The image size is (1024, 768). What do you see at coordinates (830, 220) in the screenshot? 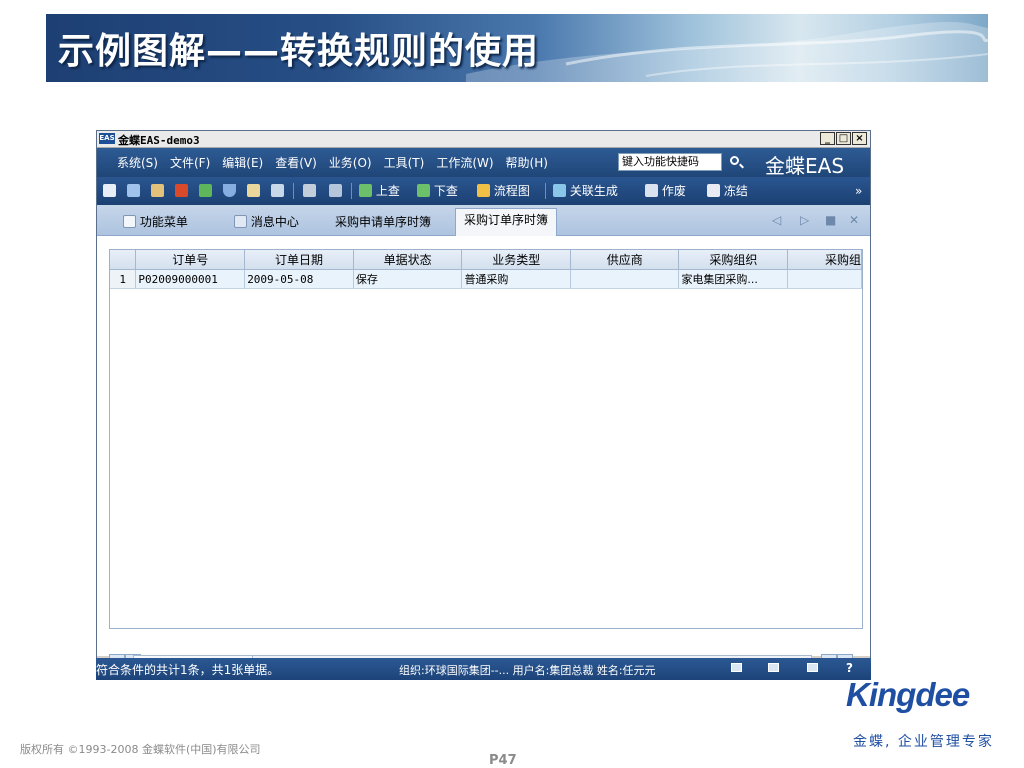
I see `tab-list-icon: ■` at bounding box center [830, 220].